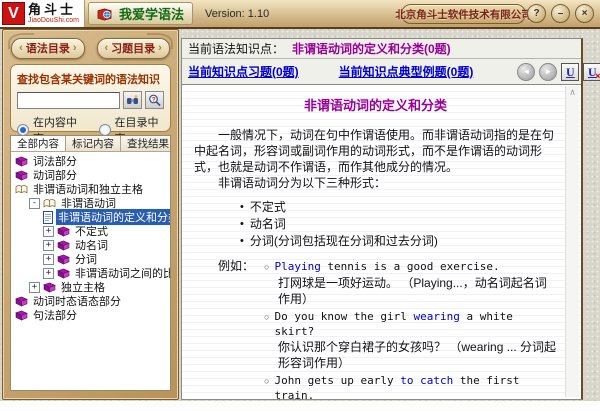 Image resolution: width=600 pixels, height=411 pixels. I want to click on page-icon, so click(48, 217).